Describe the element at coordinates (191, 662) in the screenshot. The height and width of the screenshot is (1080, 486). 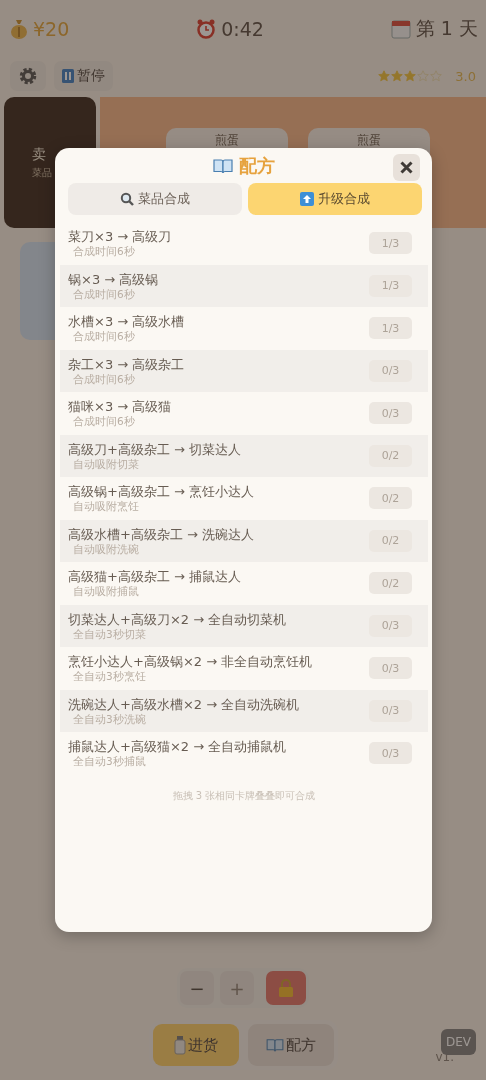
I see `recipe-formula: 烹饪小达人+高级锅×2 → 非全自动烹饪机` at that location.